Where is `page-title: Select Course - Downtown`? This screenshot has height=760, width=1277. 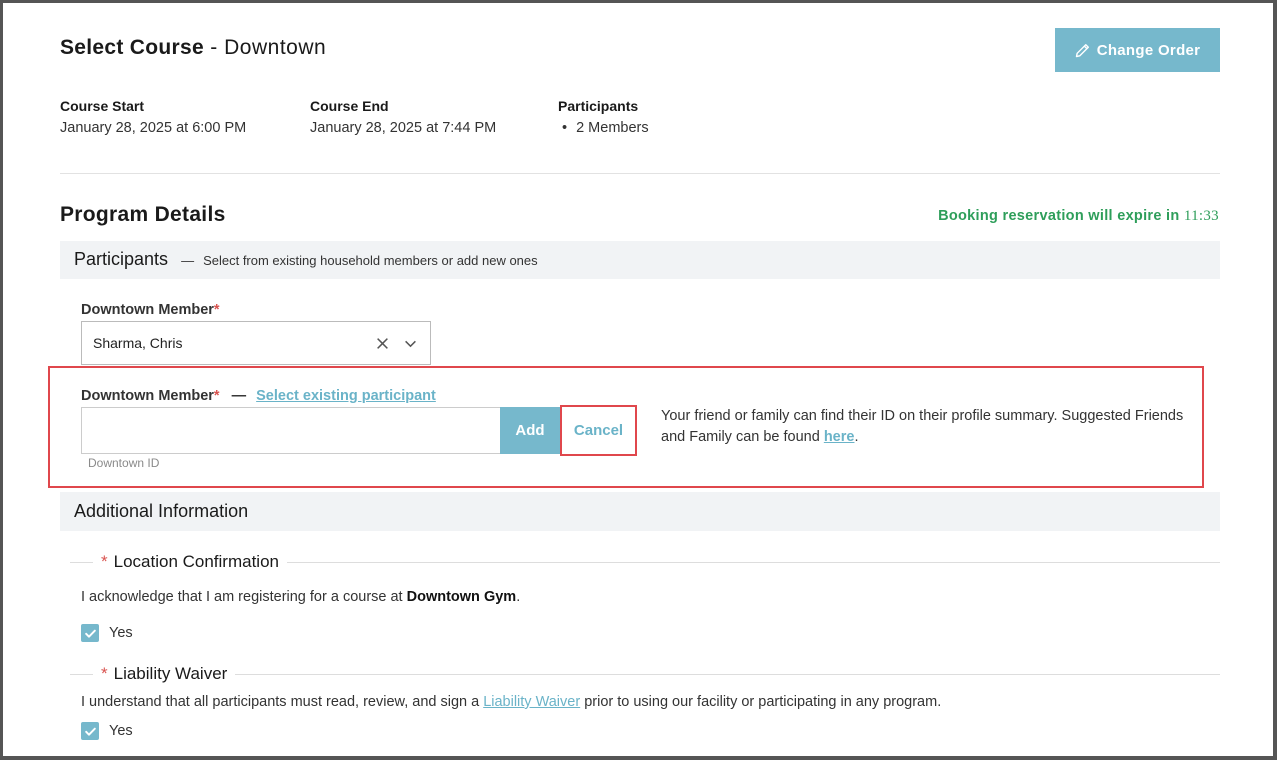
page-title: Select Course - Downtown is located at coordinates (193, 48).